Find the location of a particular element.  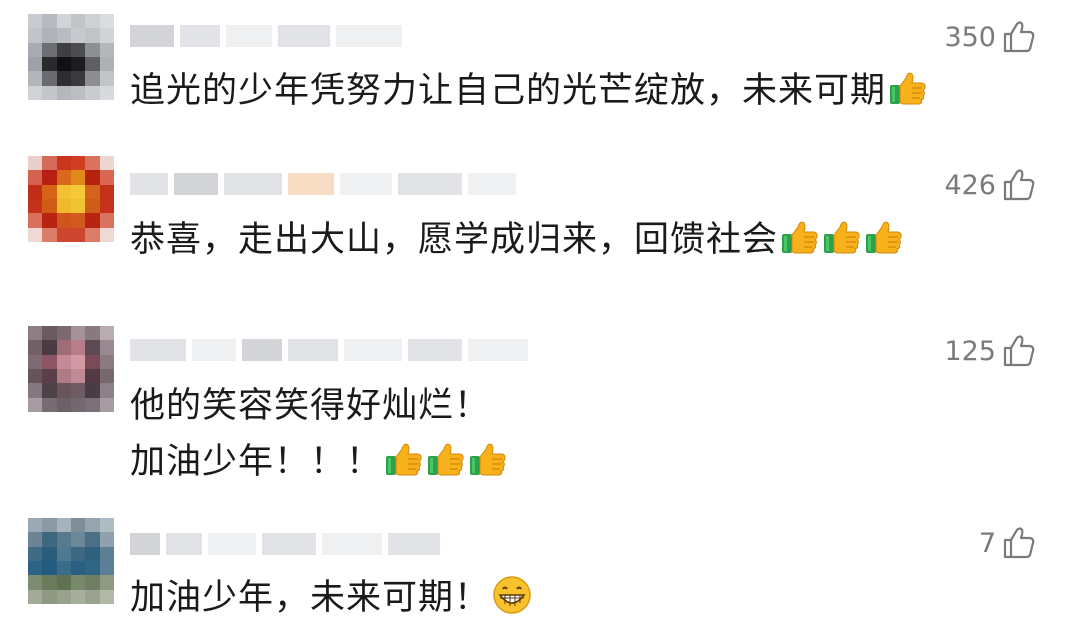

like-button: 7 is located at coordinates (1007, 543).